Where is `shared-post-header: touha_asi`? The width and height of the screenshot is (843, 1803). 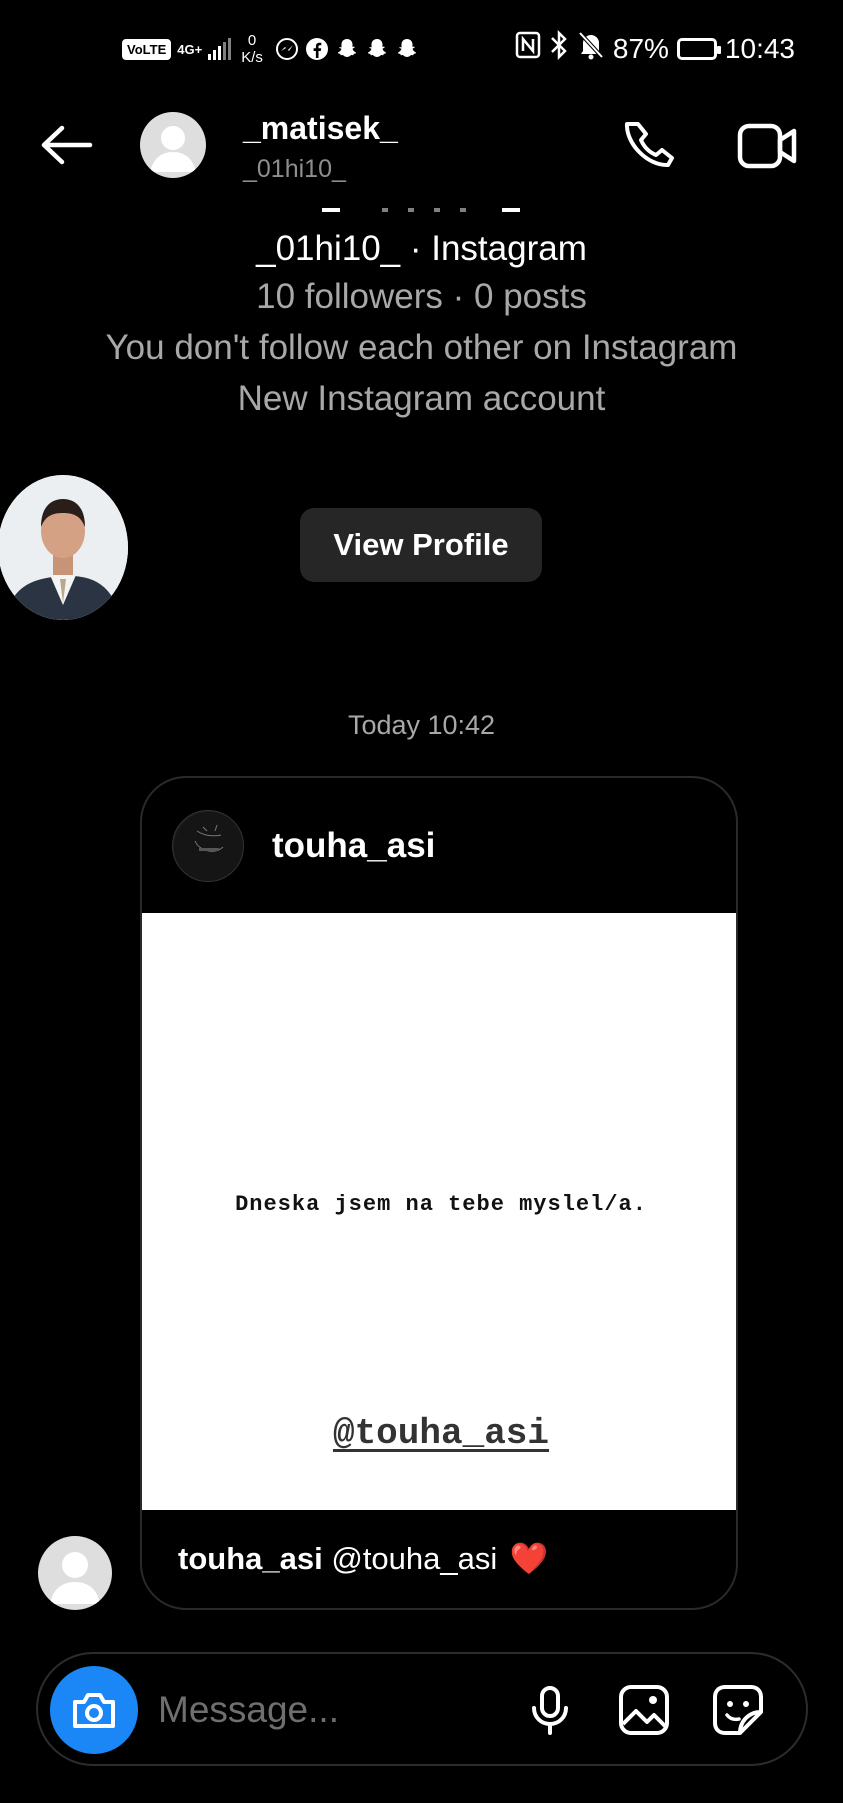 shared-post-header: touha_asi is located at coordinates (439, 845).